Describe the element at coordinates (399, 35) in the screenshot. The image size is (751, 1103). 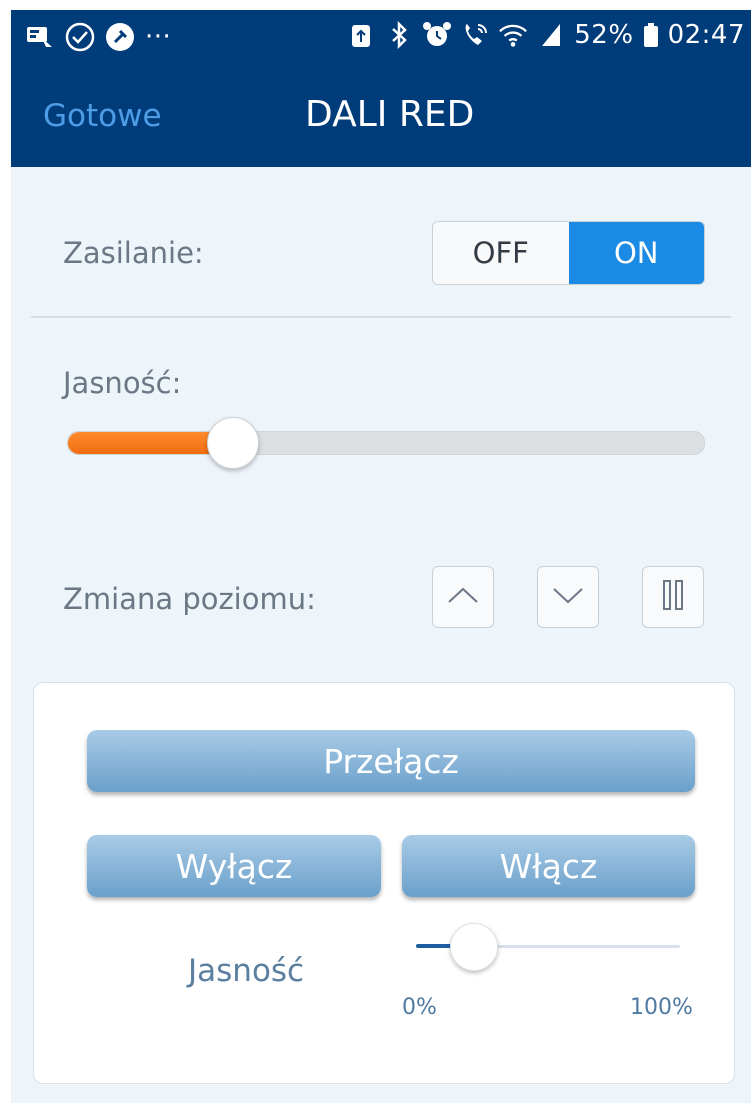
I see `bluetooth-icon` at that location.